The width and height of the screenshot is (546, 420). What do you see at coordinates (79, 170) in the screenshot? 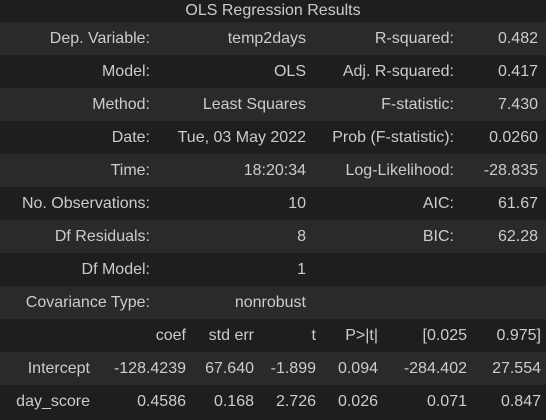
I see `summary-label: Time:` at bounding box center [79, 170].